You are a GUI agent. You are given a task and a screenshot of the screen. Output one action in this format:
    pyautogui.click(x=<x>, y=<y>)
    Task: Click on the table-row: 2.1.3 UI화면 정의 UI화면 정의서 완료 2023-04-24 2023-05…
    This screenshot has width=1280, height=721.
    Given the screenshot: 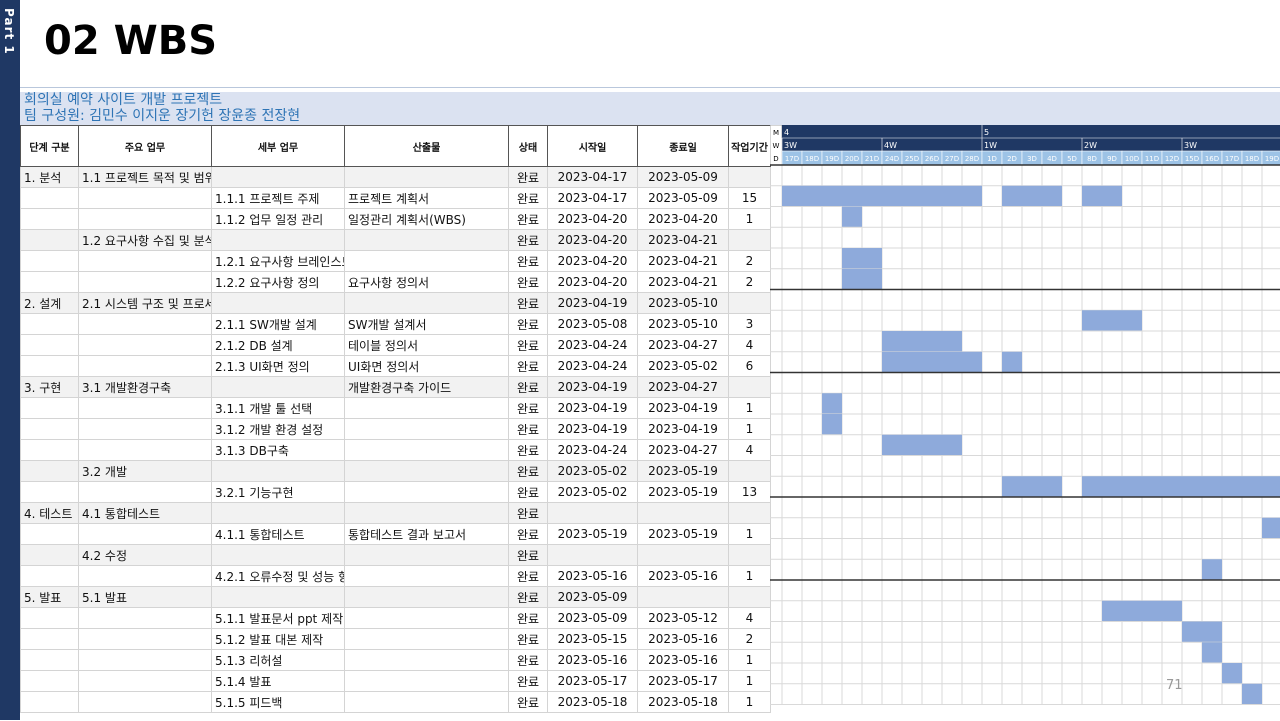 What is the action you would take?
    pyautogui.click(x=395, y=366)
    